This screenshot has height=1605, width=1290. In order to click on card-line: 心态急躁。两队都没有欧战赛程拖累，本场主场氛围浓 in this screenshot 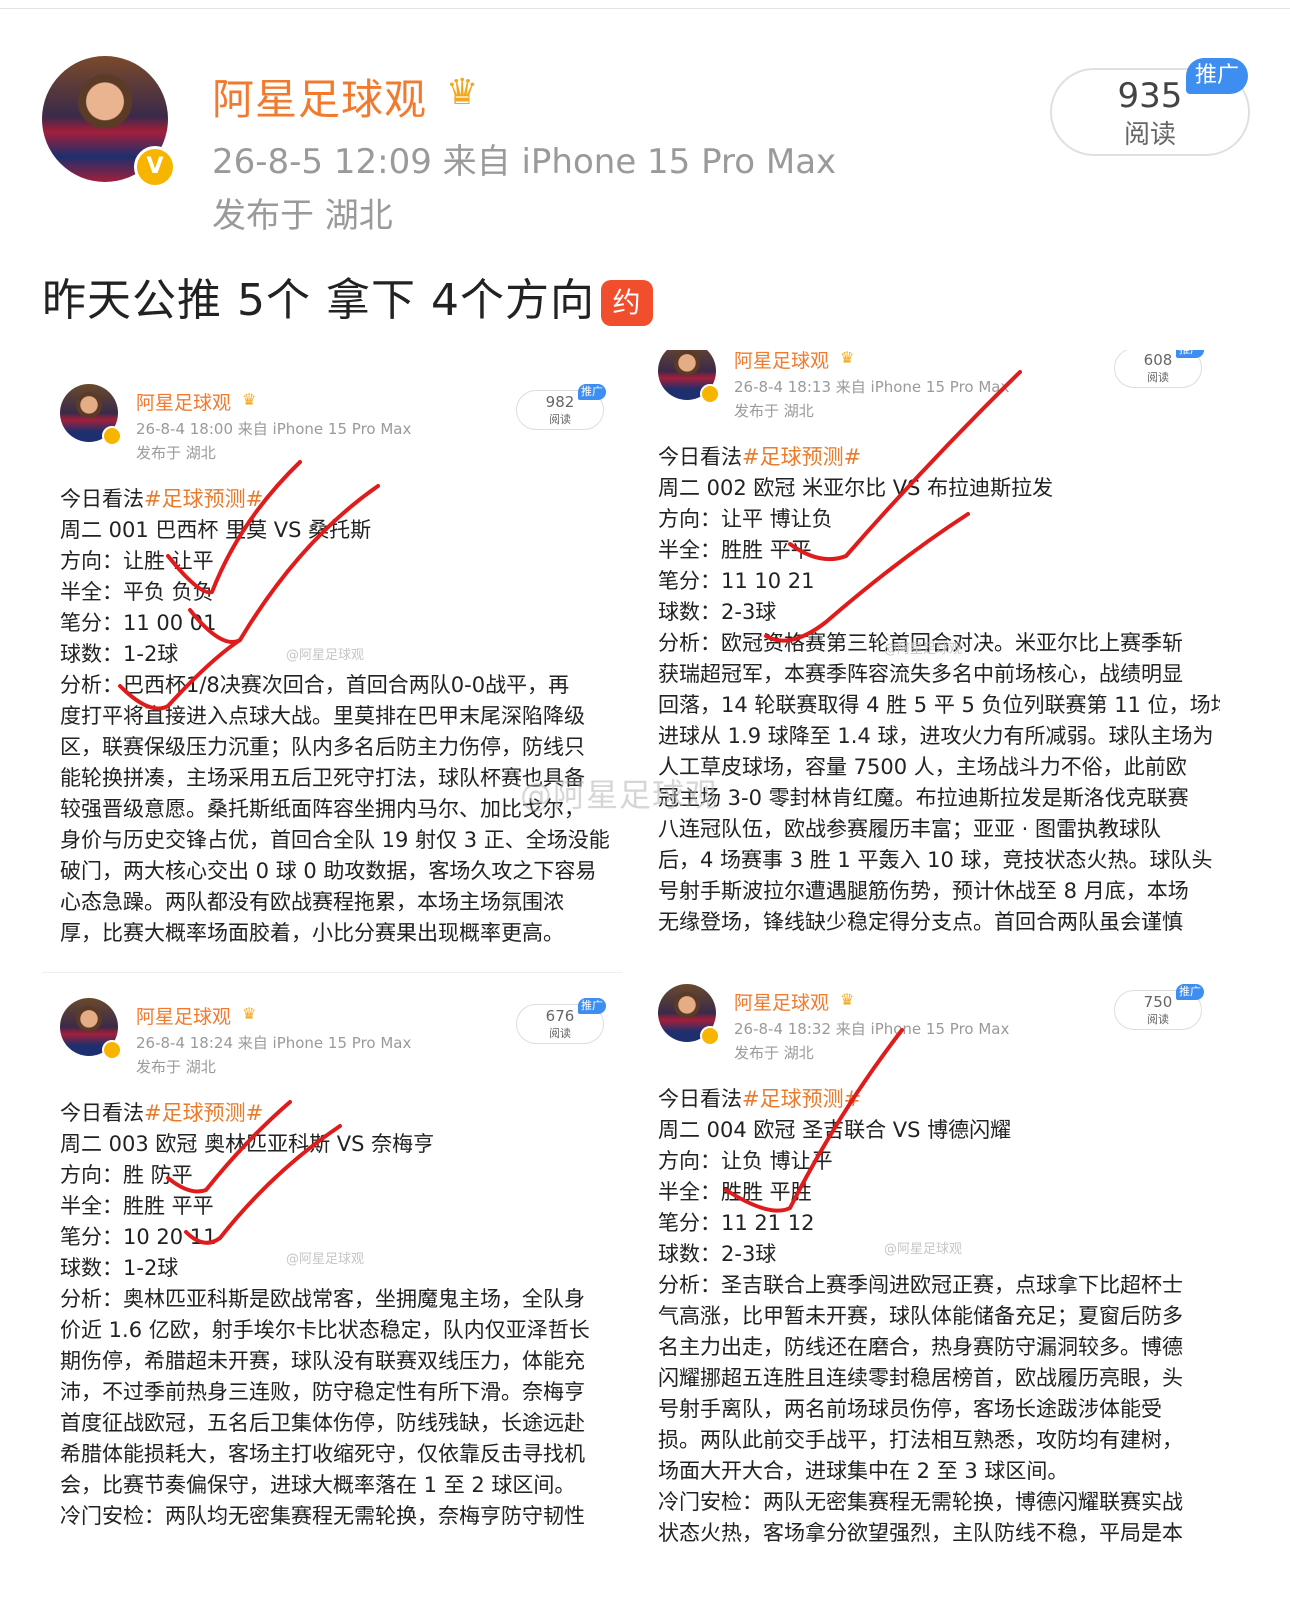, I will do `click(312, 902)`.